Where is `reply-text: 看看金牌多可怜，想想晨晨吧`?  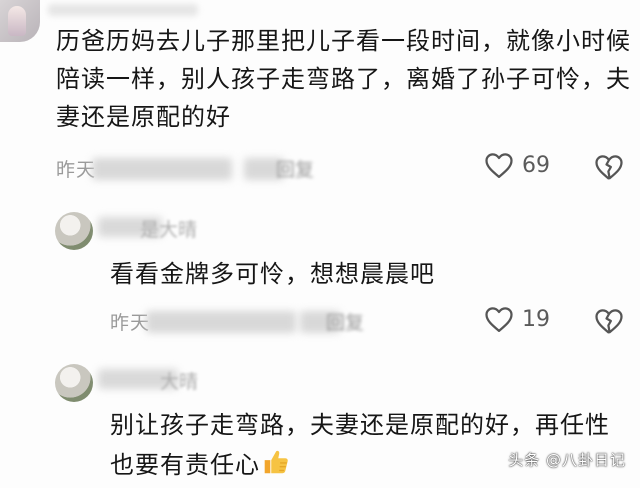 reply-text: 看看金牌多可怜，想想晨晨吧 is located at coordinates (272, 274).